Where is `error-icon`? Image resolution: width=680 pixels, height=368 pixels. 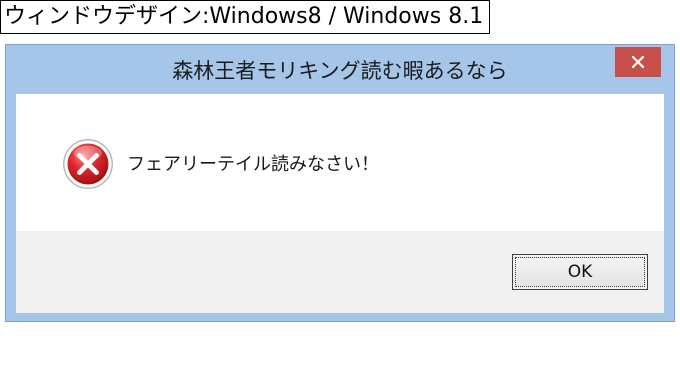
error-icon is located at coordinates (88, 164).